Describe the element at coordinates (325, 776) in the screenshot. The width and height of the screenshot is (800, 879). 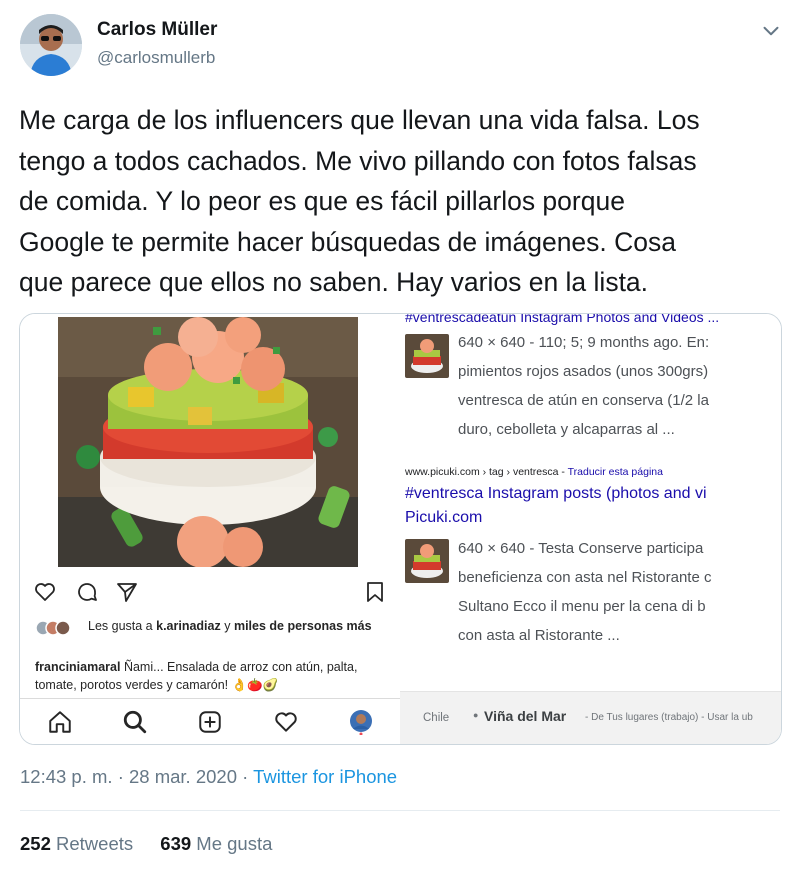
I see `tweet-source-link: Twitter for iPhone` at that location.